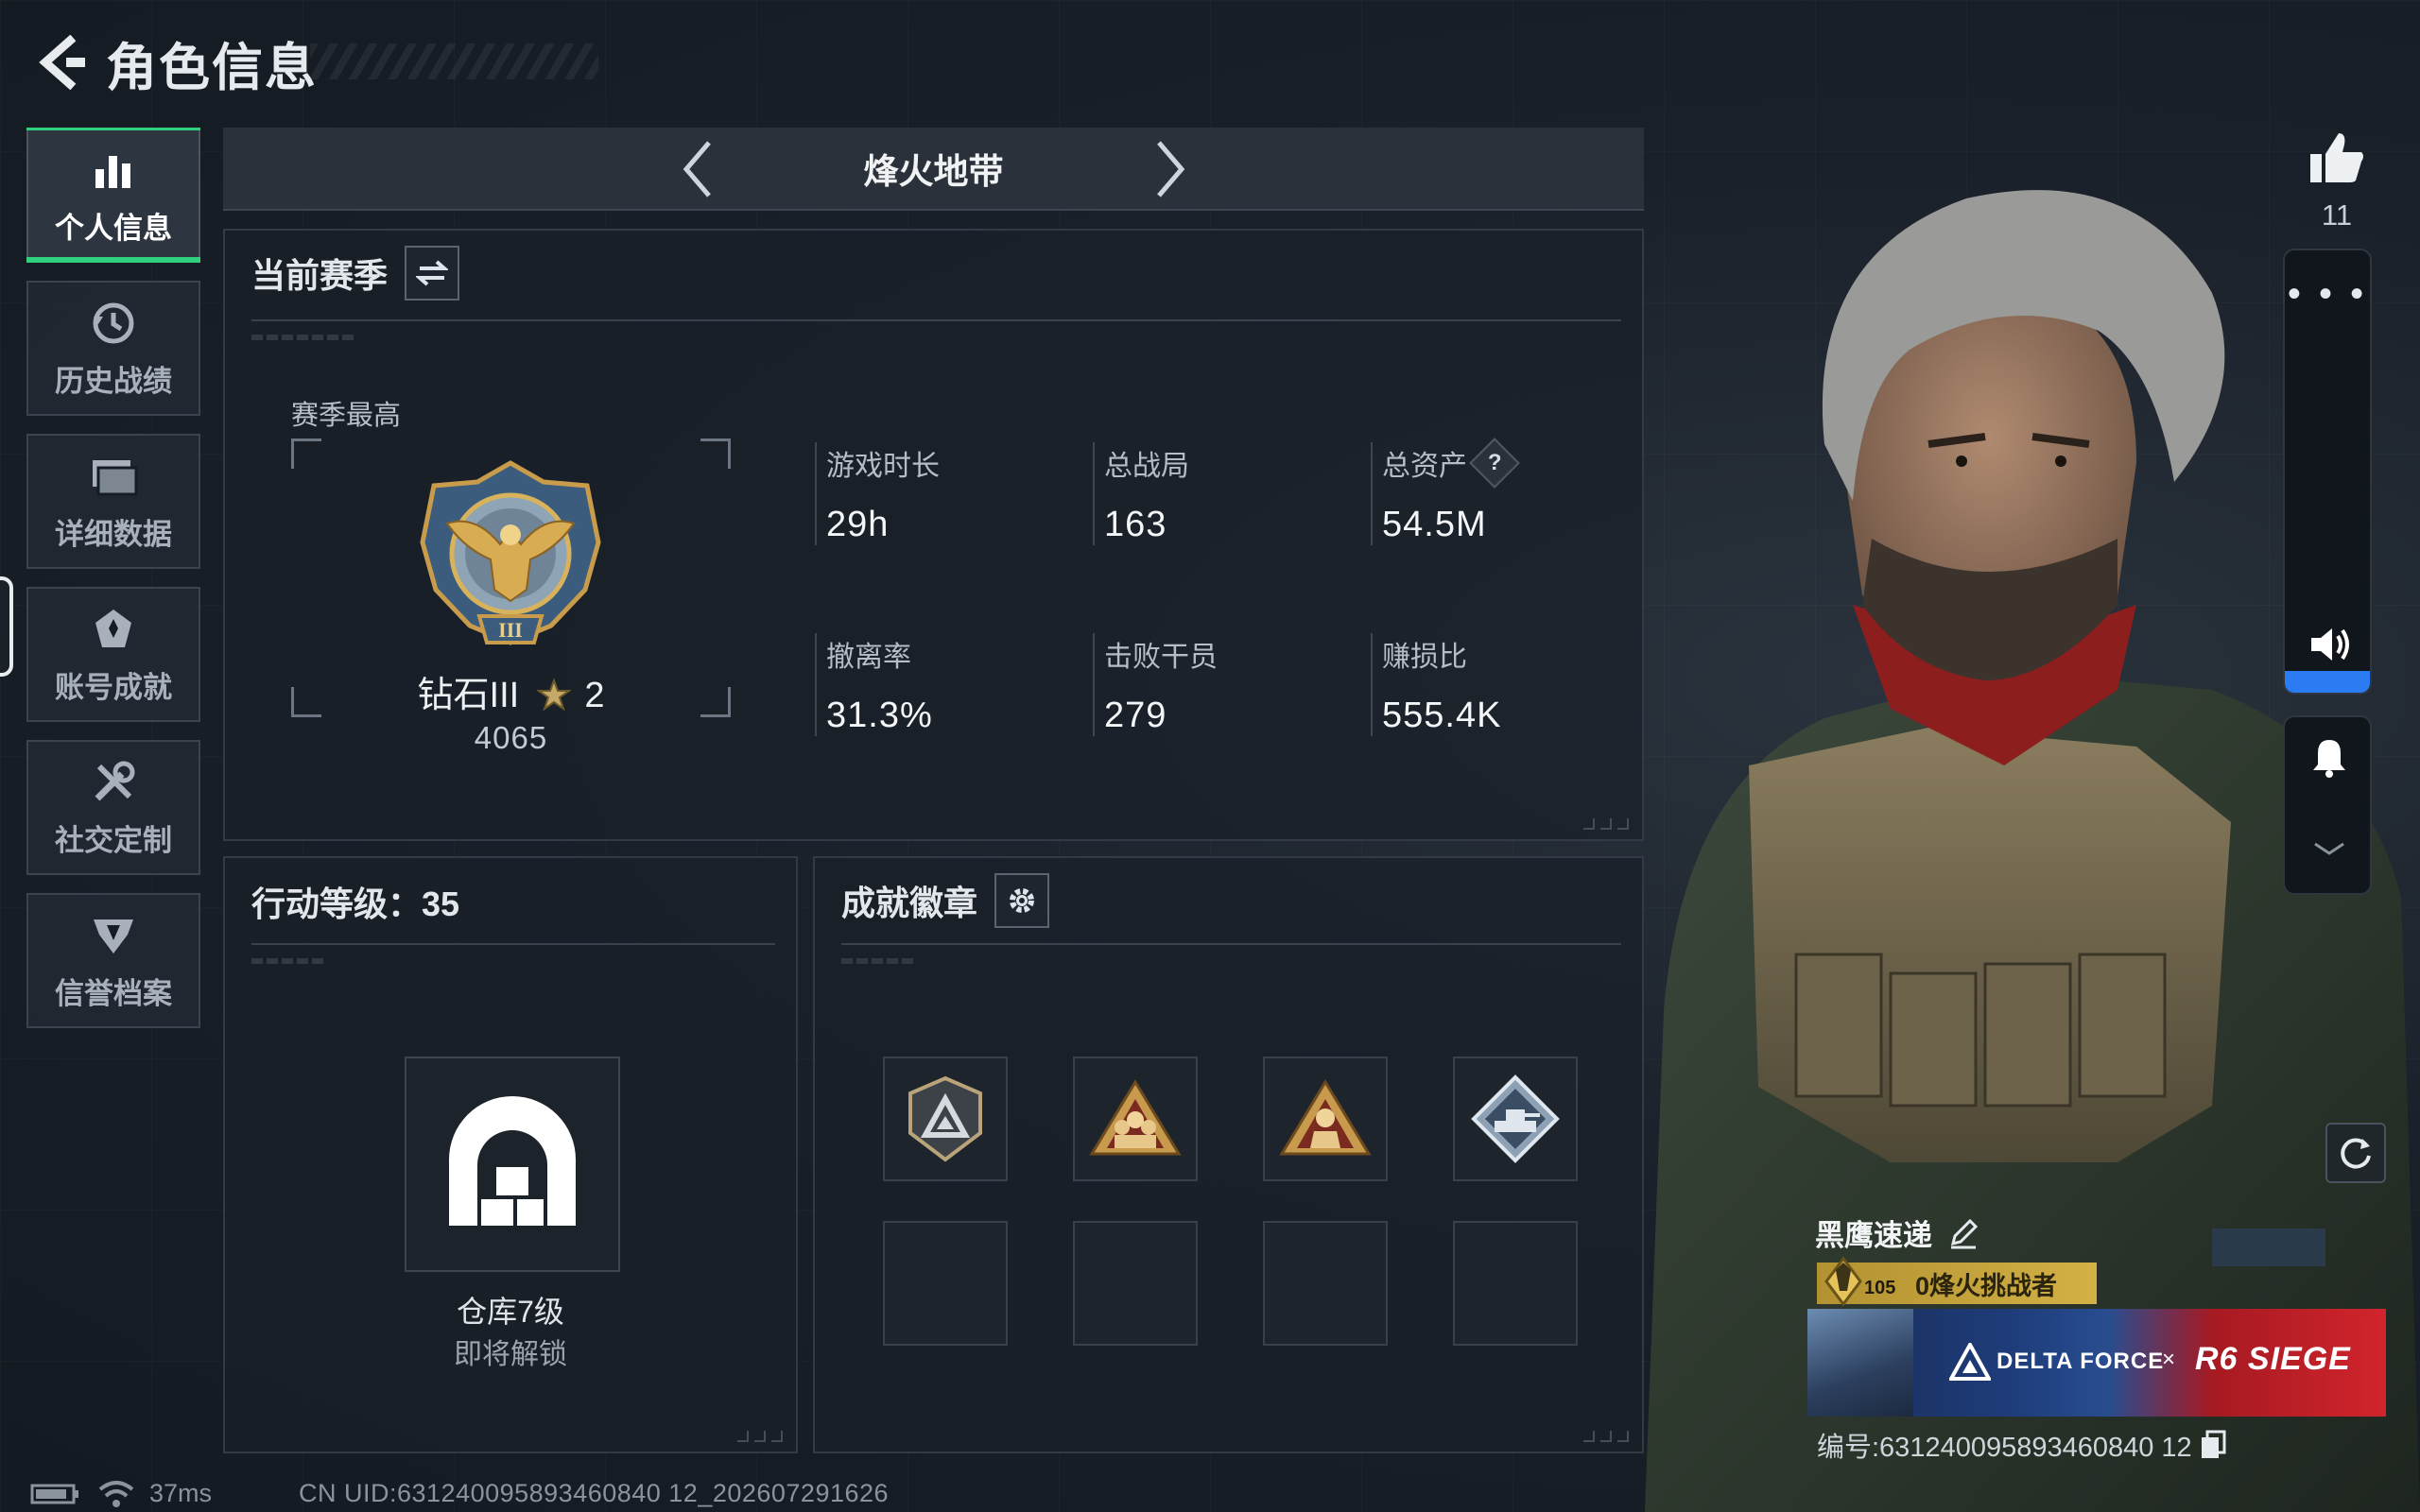 The height and width of the screenshot is (1512, 2420). What do you see at coordinates (121, 1493) in the screenshot?
I see `status-bar: 37ms` at bounding box center [121, 1493].